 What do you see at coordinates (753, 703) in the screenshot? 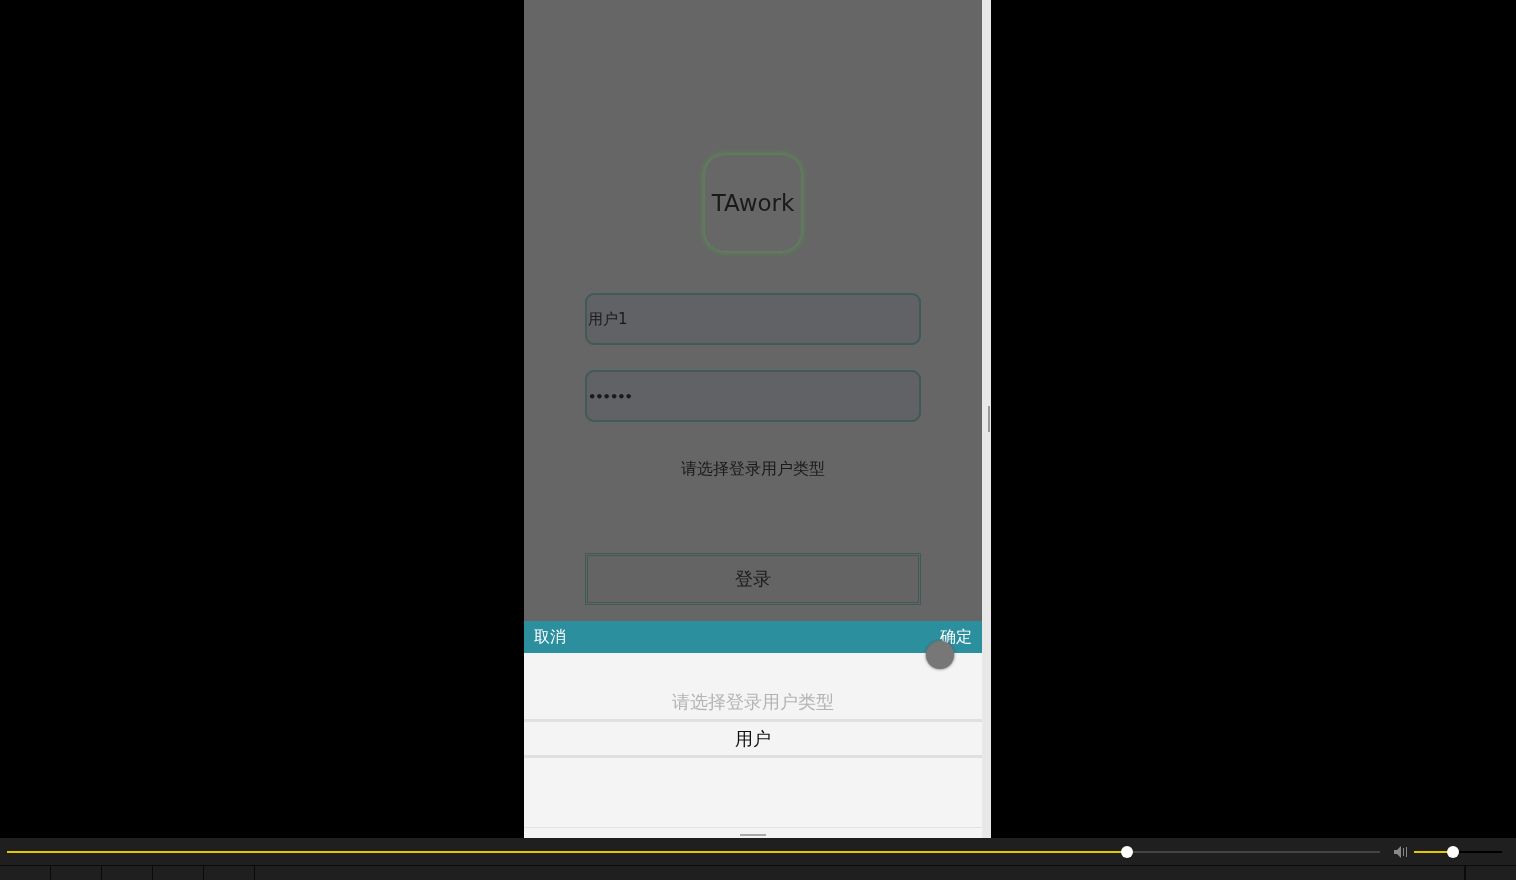
I see `picker-title: 请选择登录用户类型` at bounding box center [753, 703].